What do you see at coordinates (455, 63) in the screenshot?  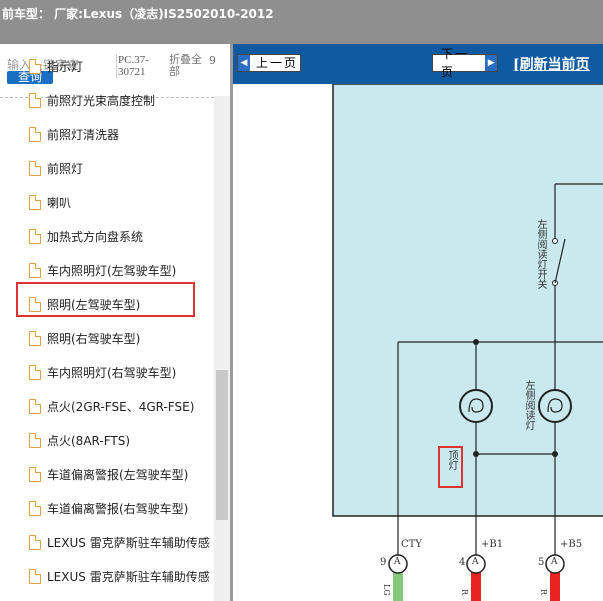 I see `next-page-label: 下一页` at bounding box center [455, 63].